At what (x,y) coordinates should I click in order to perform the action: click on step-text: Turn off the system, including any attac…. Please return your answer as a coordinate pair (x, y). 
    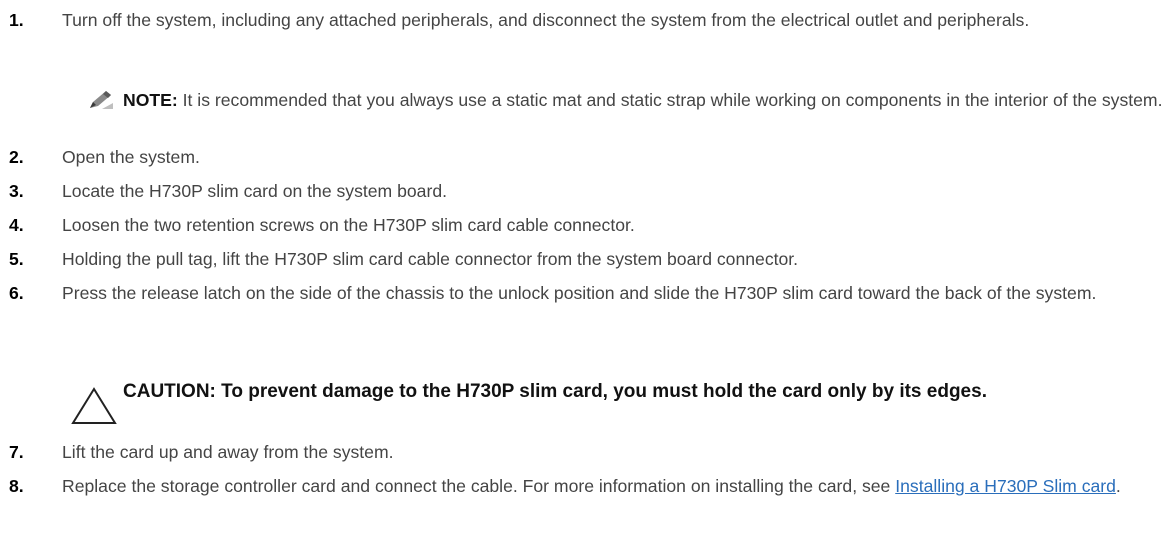
    Looking at the image, I should click on (546, 20).